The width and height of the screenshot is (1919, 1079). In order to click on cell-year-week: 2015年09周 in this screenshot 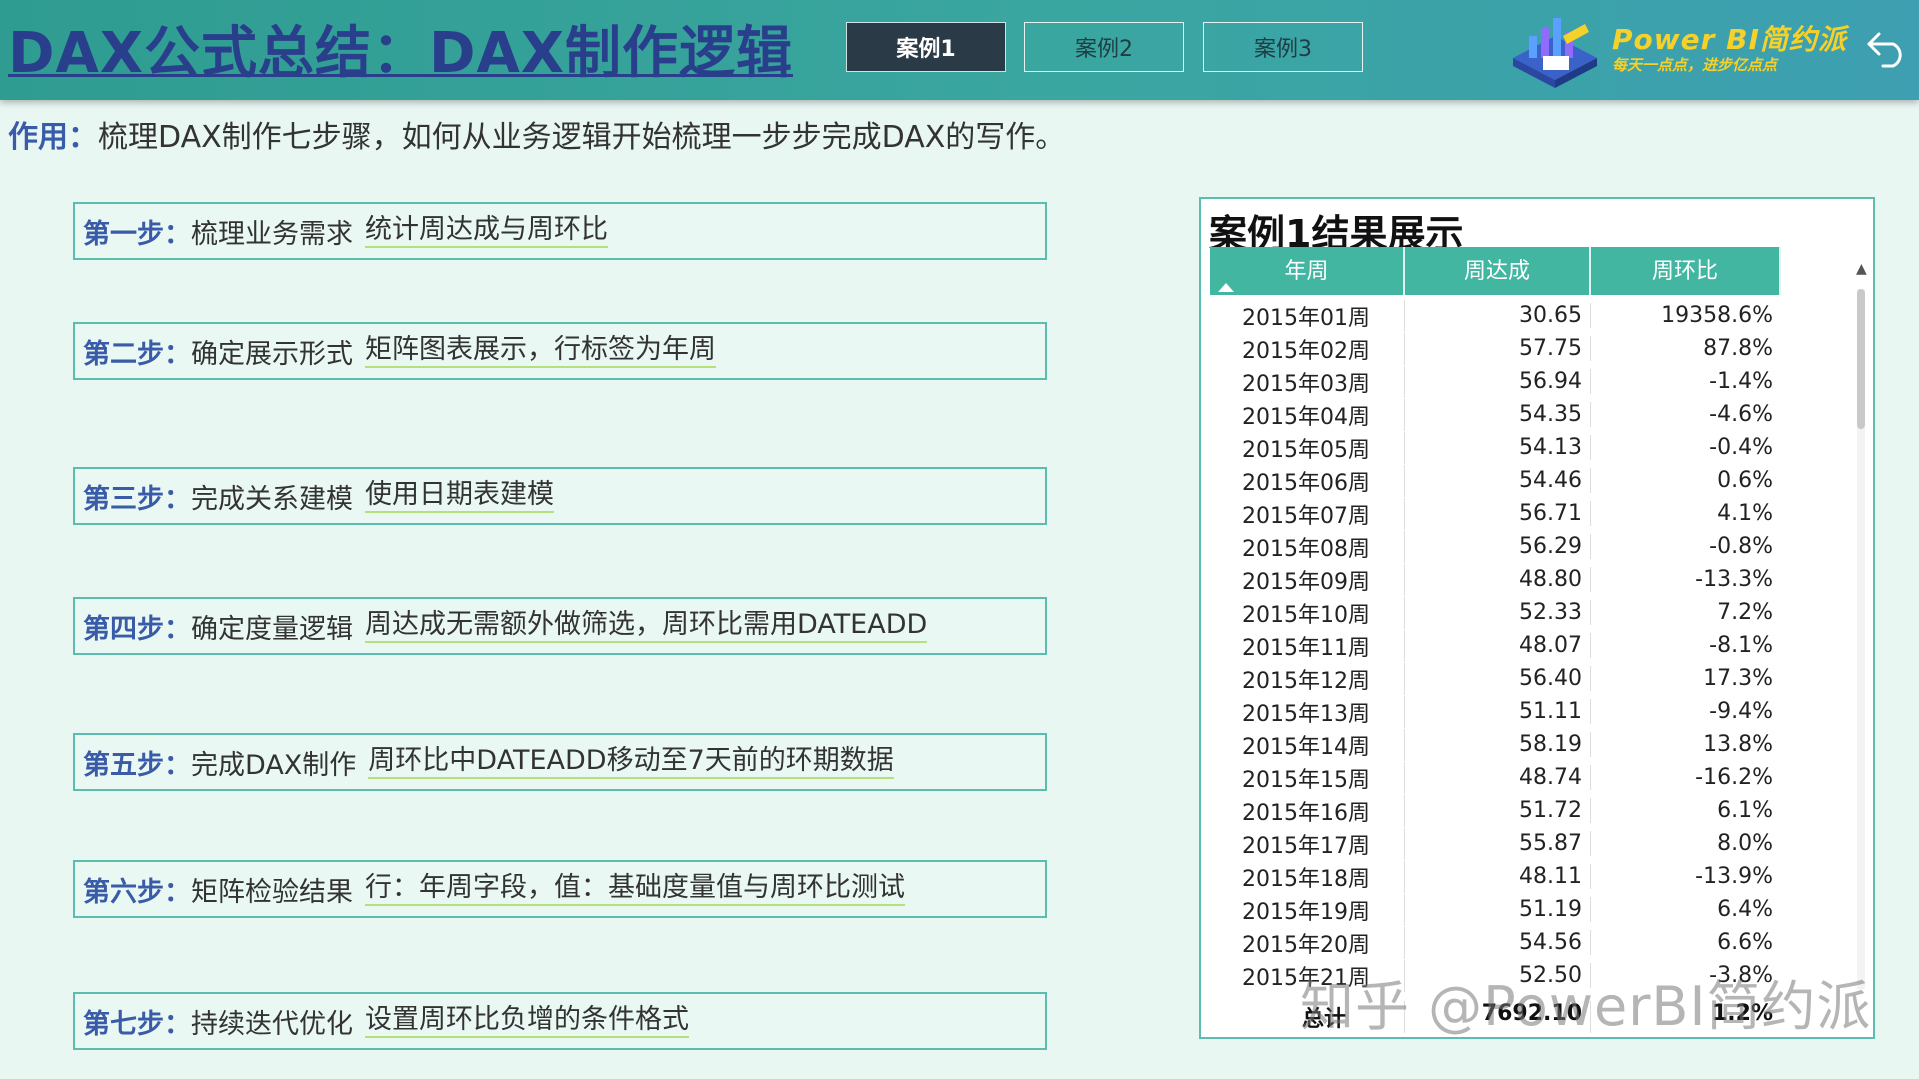, I will do `click(1307, 579)`.